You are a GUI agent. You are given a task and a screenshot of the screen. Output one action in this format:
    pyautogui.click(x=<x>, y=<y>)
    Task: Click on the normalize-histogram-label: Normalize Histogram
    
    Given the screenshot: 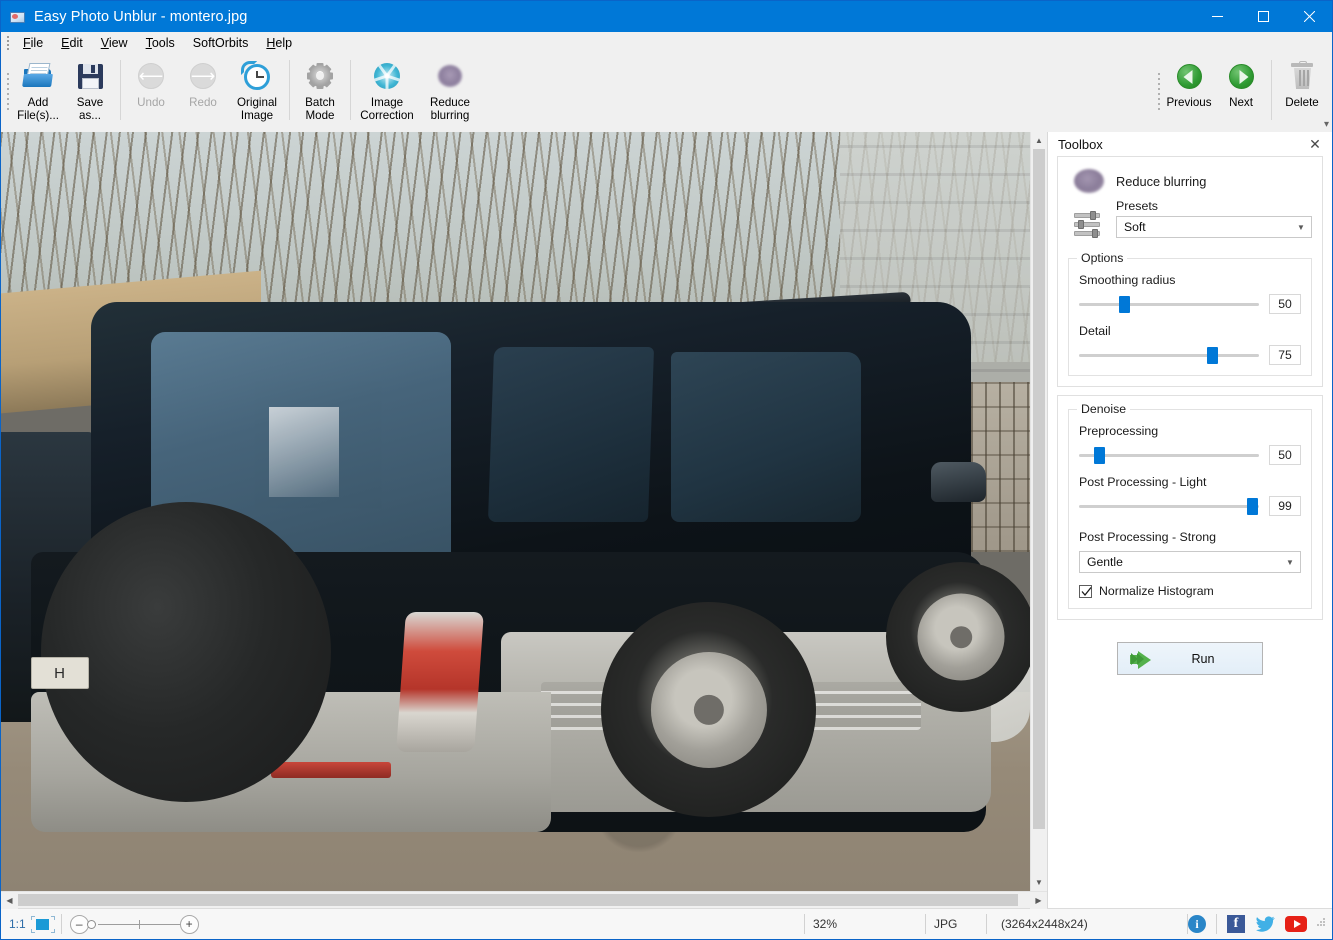 What is the action you would take?
    pyautogui.click(x=1156, y=591)
    